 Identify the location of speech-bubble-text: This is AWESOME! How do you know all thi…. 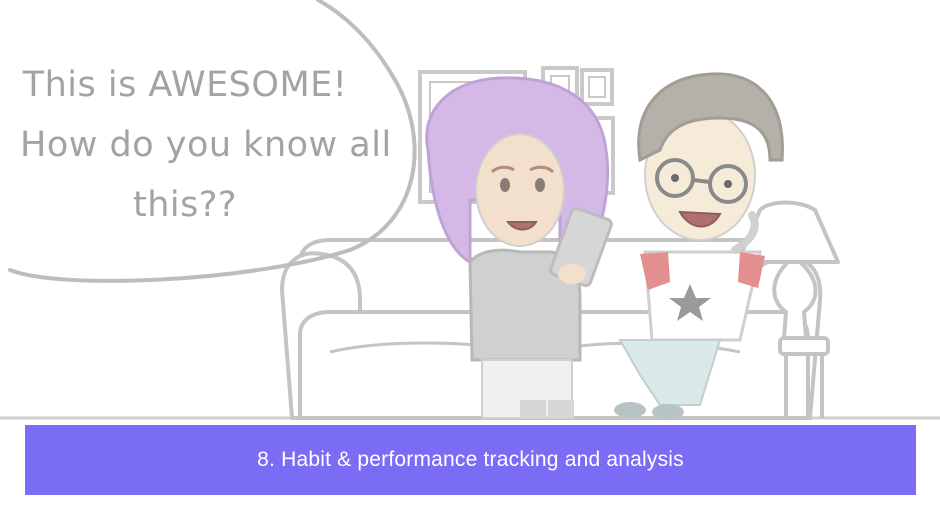
(206, 145).